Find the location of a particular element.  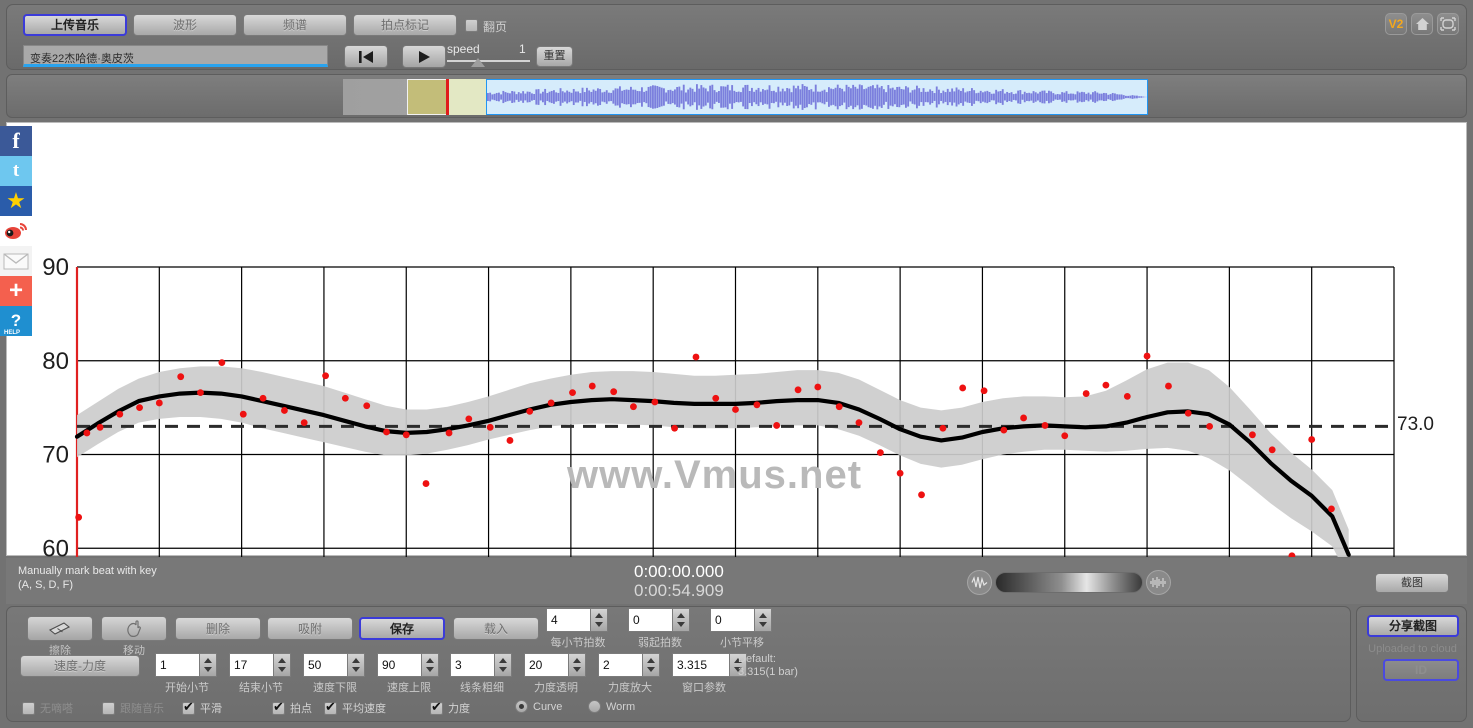

spinner-start-bar-input: 1 is located at coordinates (177, 665).